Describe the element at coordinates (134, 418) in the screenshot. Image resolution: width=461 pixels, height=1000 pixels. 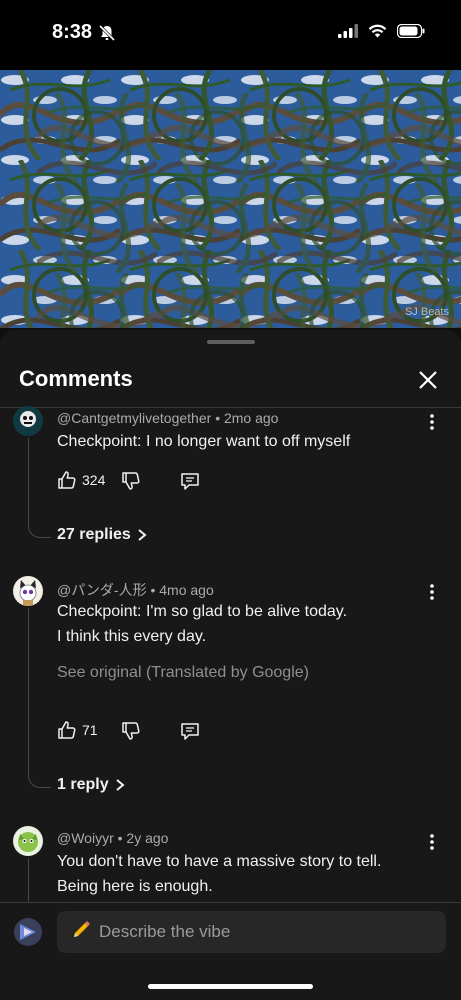
I see `comment-author: @Cantgetmylivetogether` at that location.